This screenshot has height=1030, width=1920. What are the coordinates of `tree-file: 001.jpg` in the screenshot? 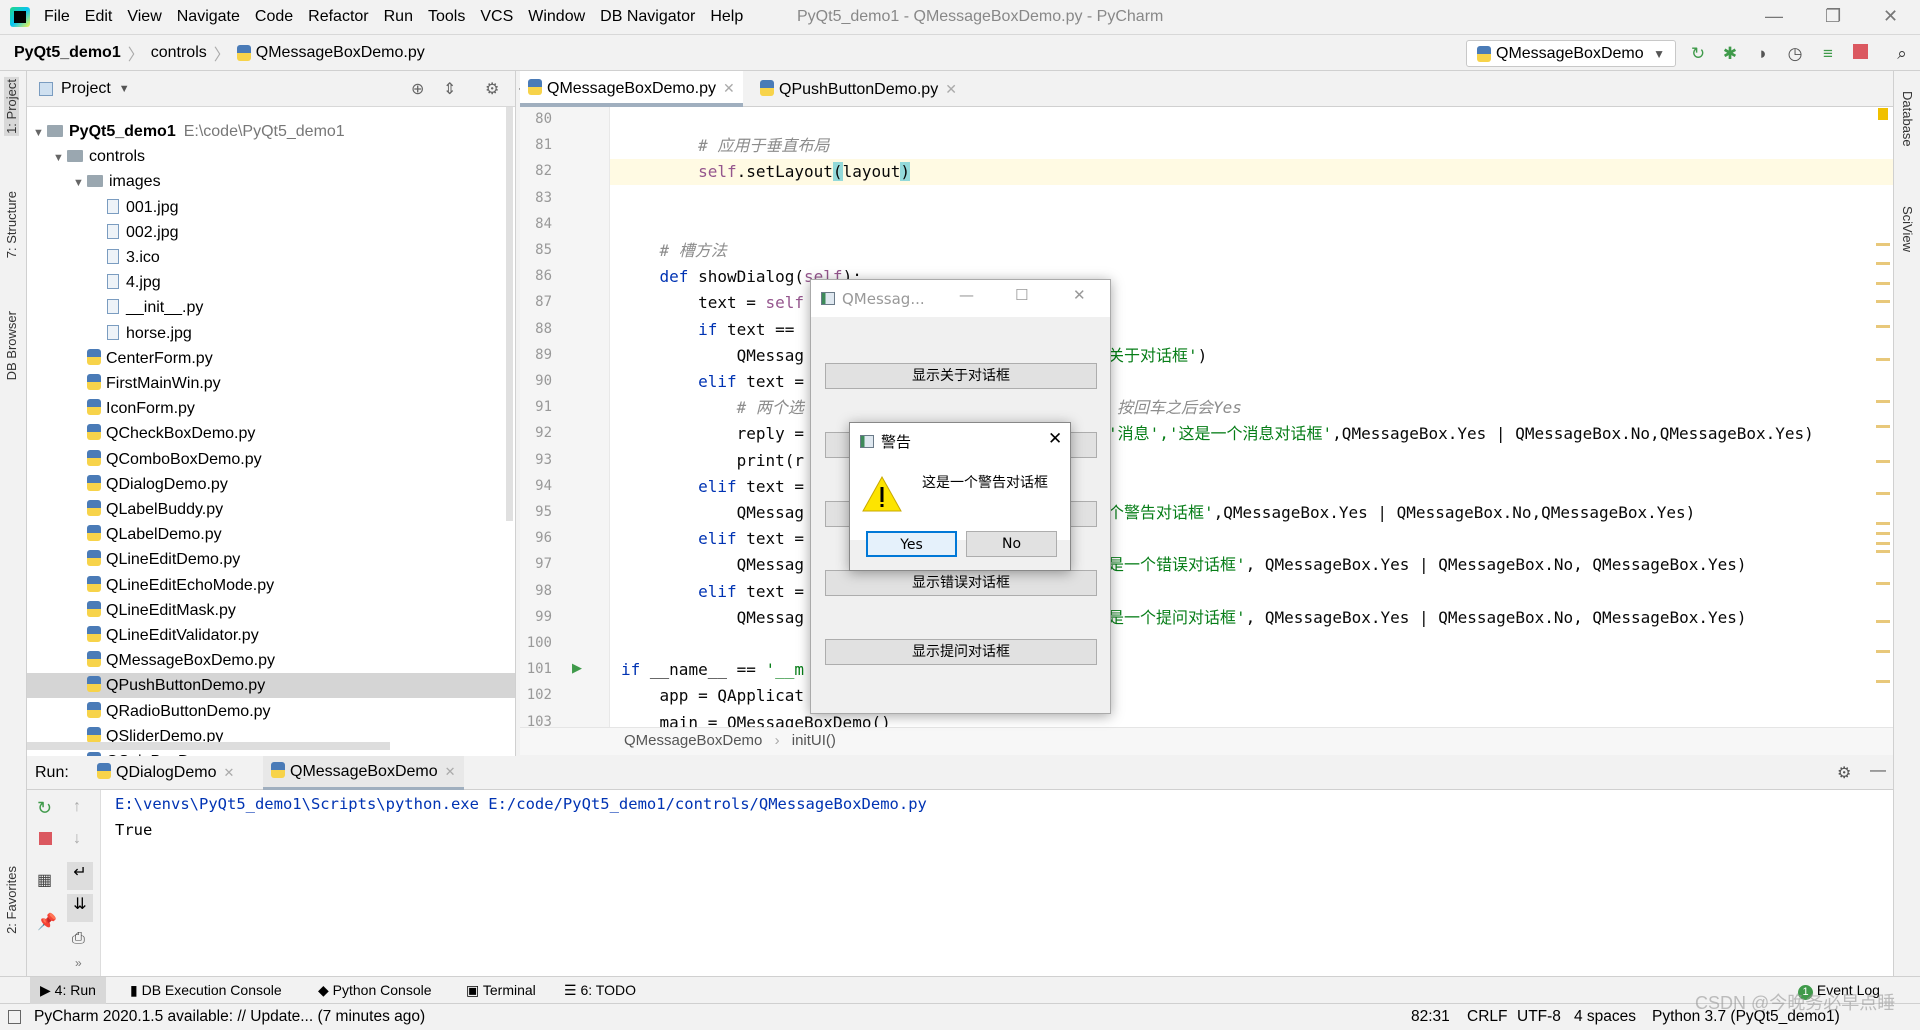 It's located at (271, 207).